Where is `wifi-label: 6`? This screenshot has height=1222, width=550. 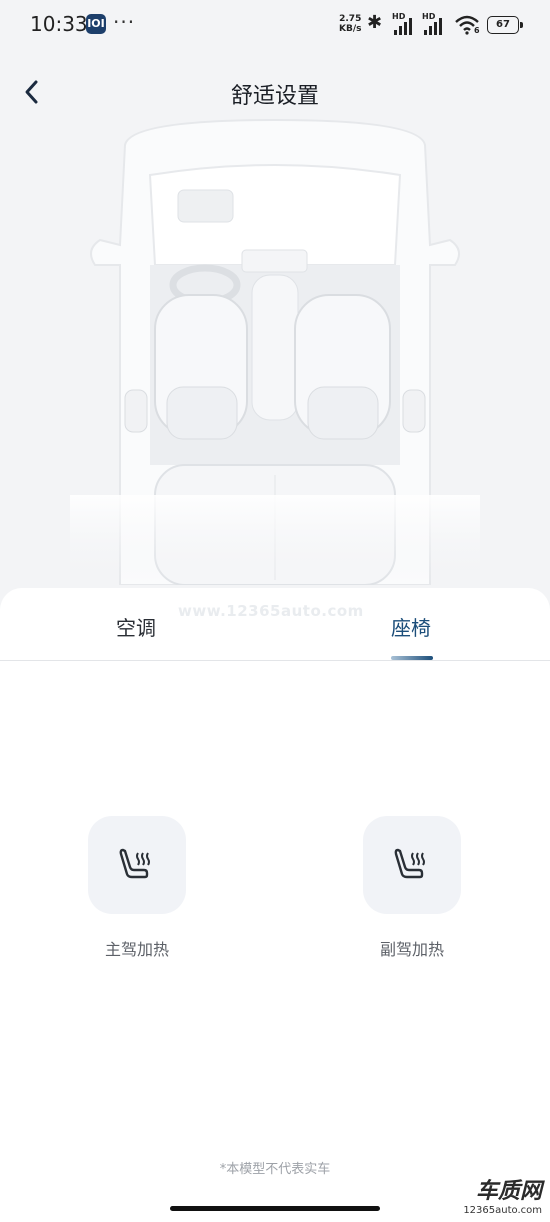
wifi-label: 6 is located at coordinates (477, 30).